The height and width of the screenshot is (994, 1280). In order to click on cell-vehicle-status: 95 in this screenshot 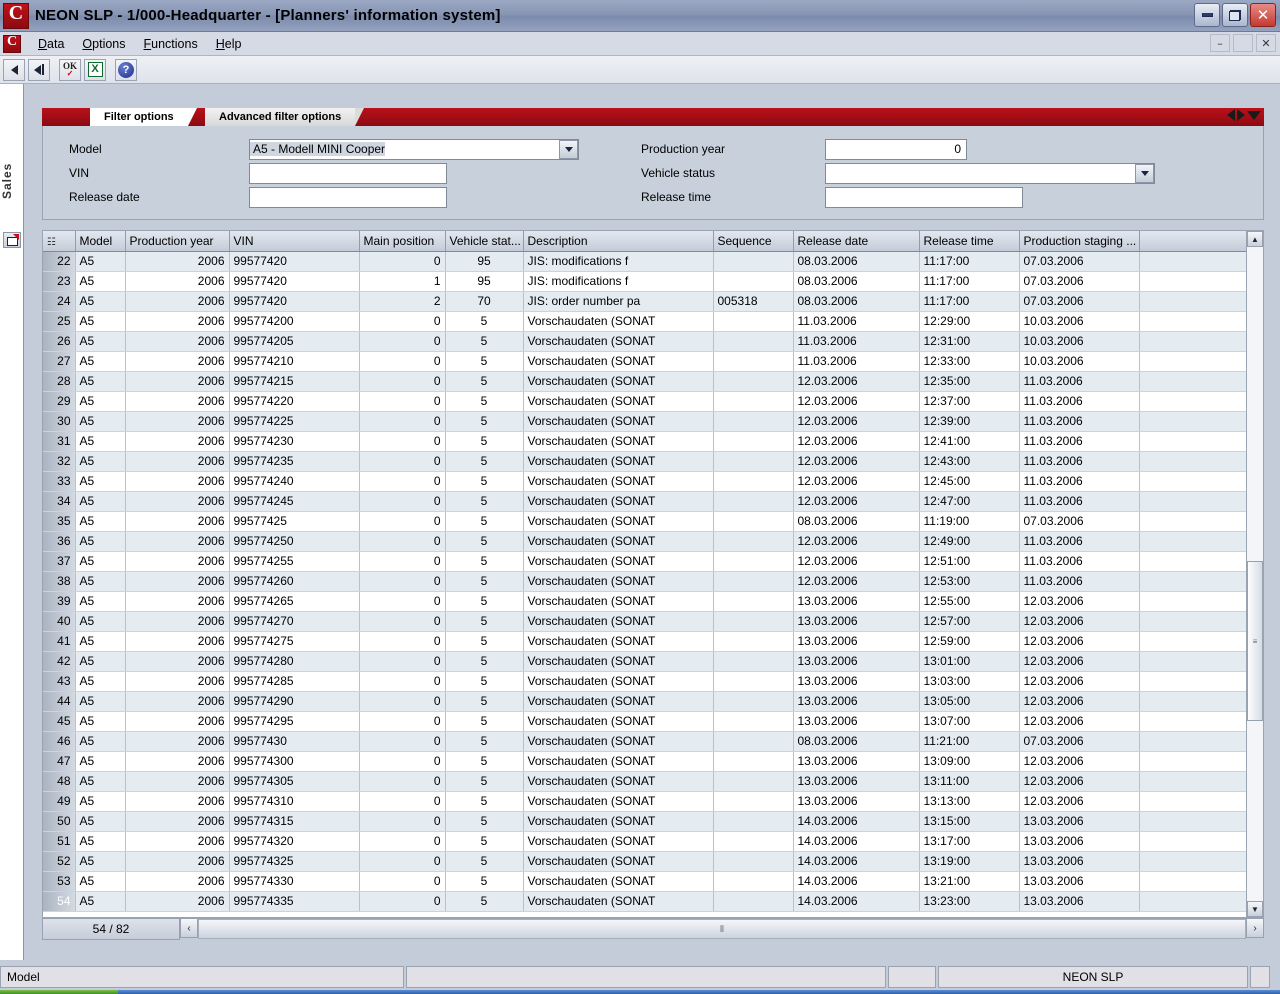, I will do `click(484, 281)`.